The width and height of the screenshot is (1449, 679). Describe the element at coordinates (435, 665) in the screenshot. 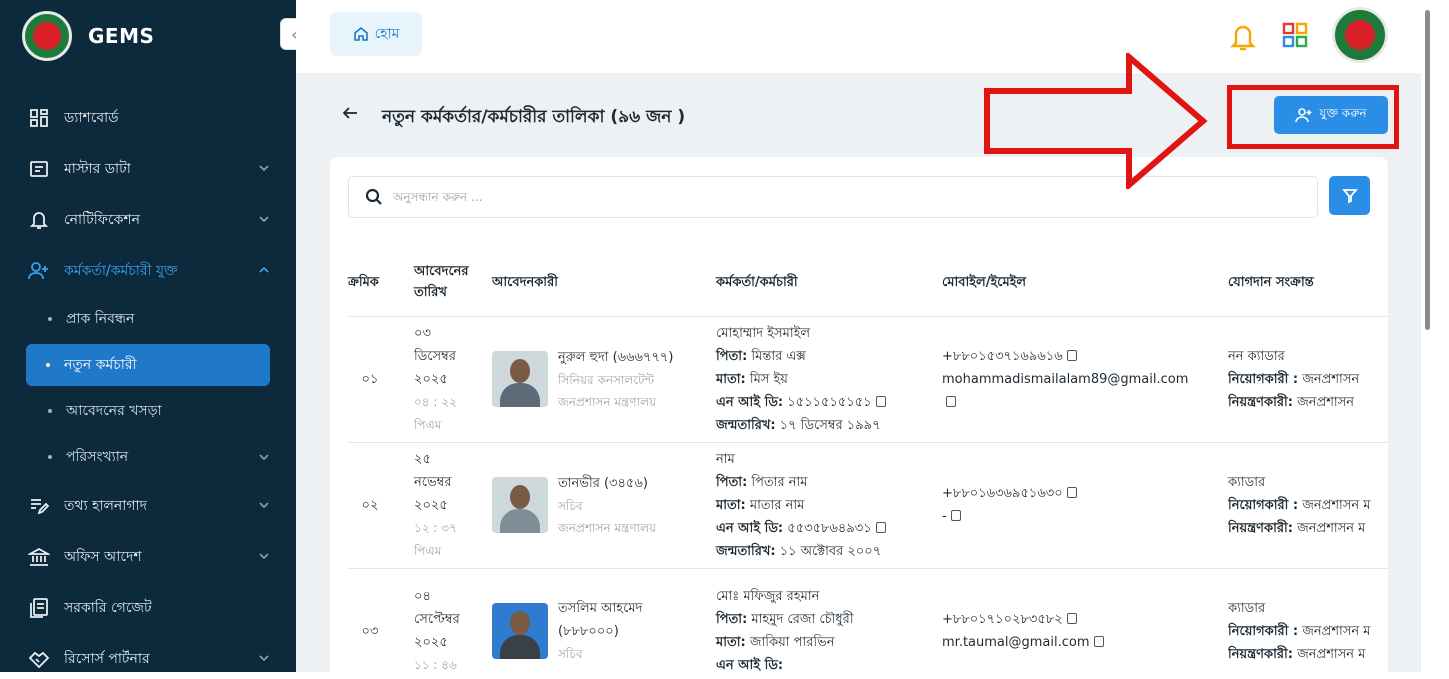

I see `date-time: ১১ : ৪৬` at that location.